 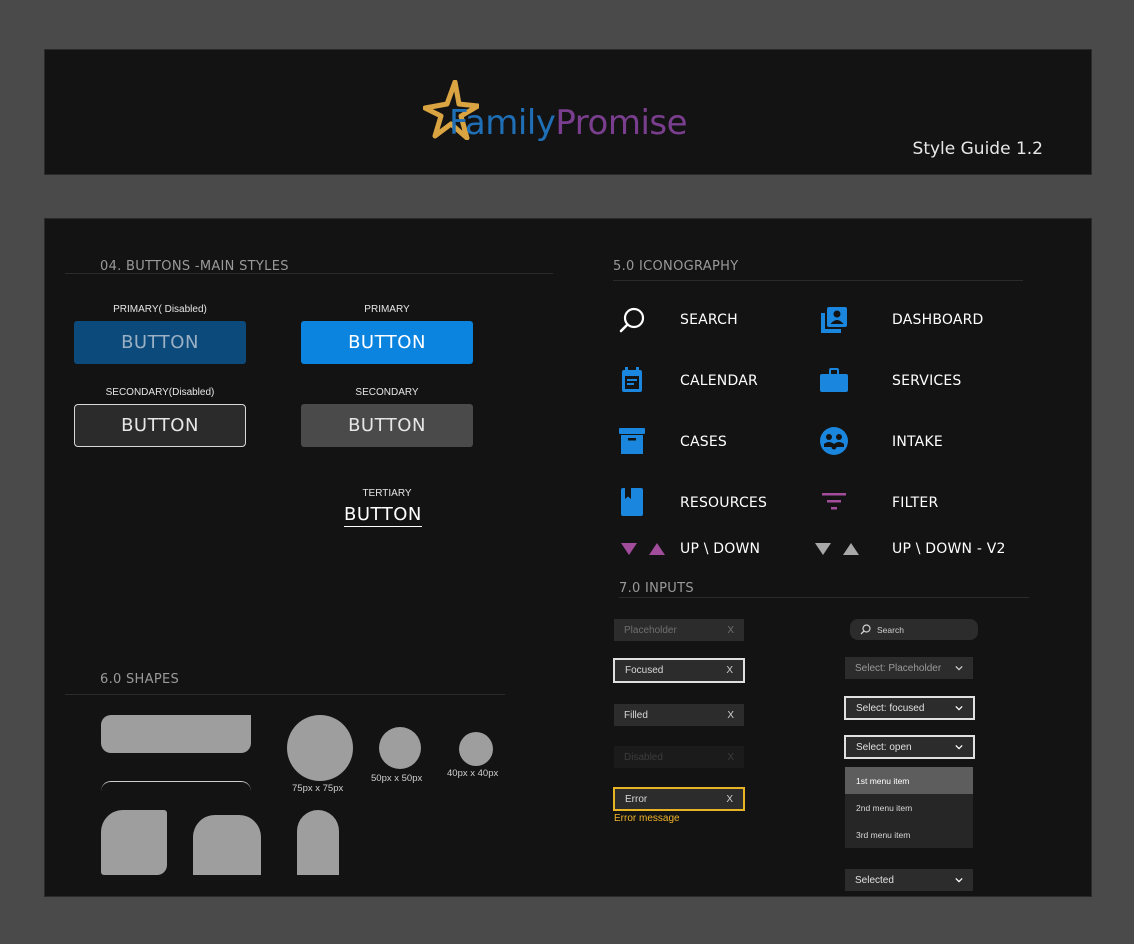 What do you see at coordinates (647, 818) in the screenshot?
I see `error-message: Error message` at bounding box center [647, 818].